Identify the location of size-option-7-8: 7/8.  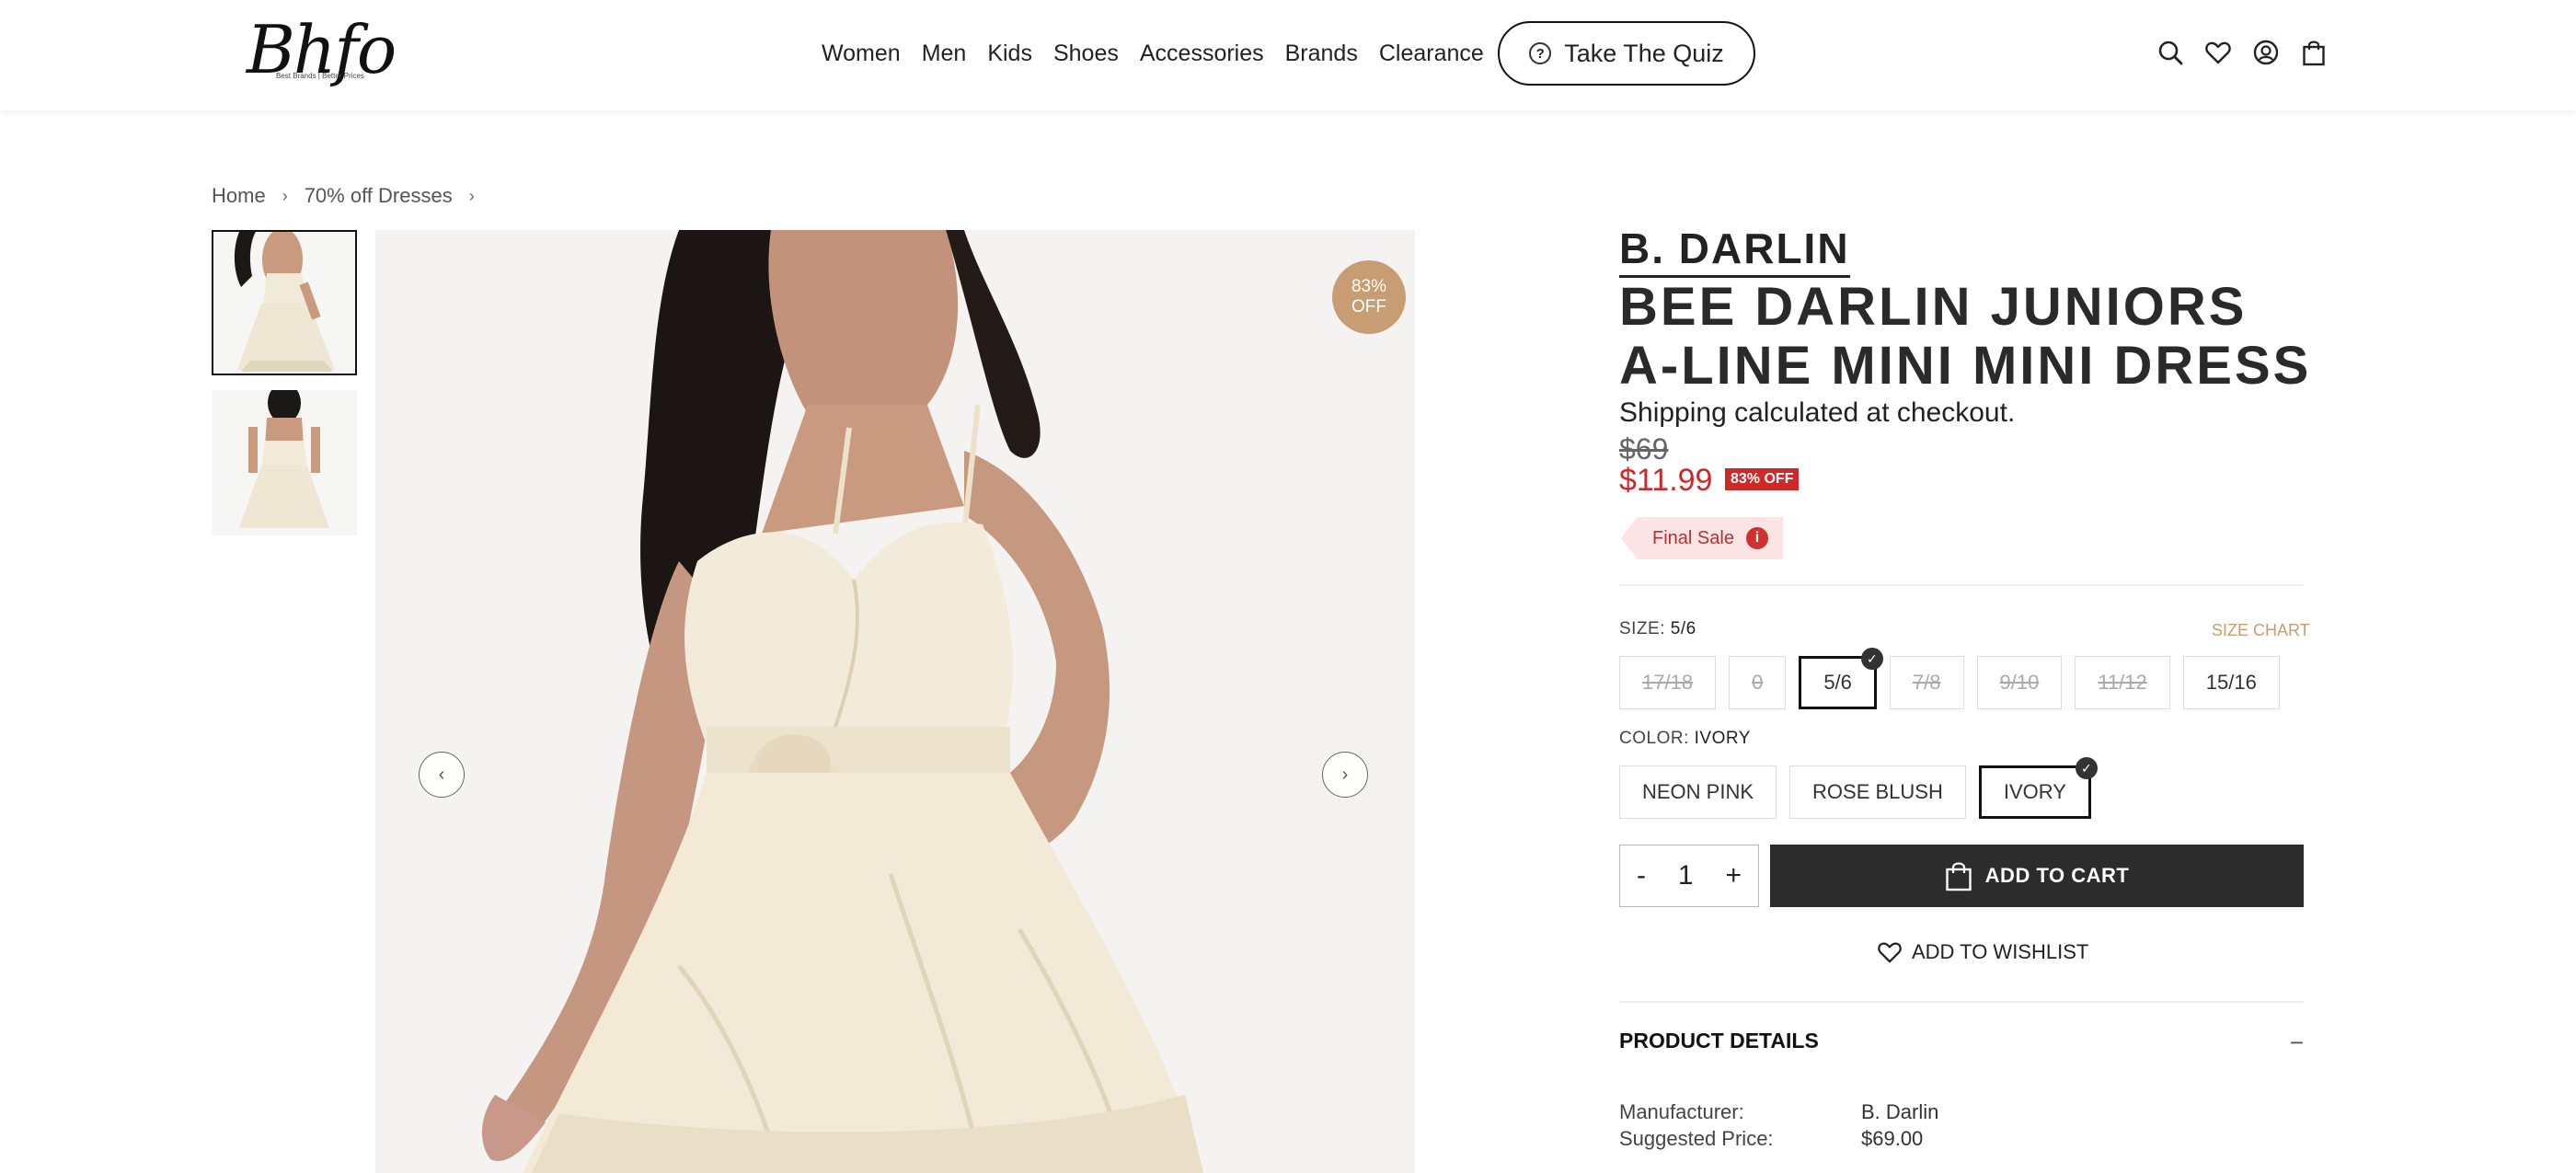
(1926, 682).